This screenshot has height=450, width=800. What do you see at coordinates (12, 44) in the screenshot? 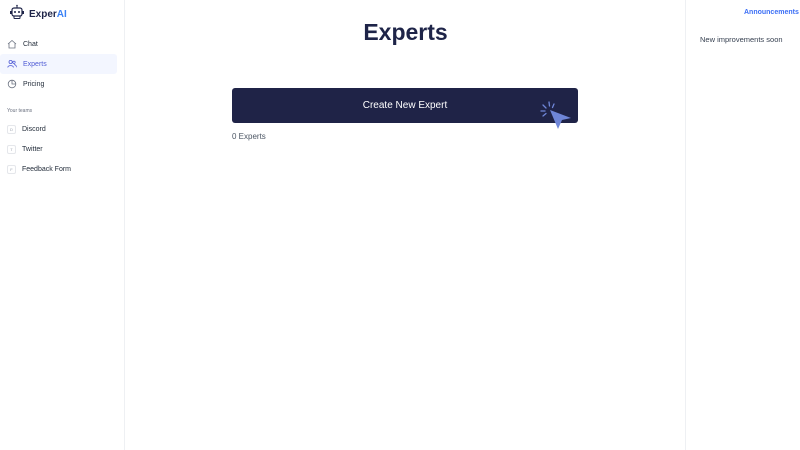
I see `home-icon` at bounding box center [12, 44].